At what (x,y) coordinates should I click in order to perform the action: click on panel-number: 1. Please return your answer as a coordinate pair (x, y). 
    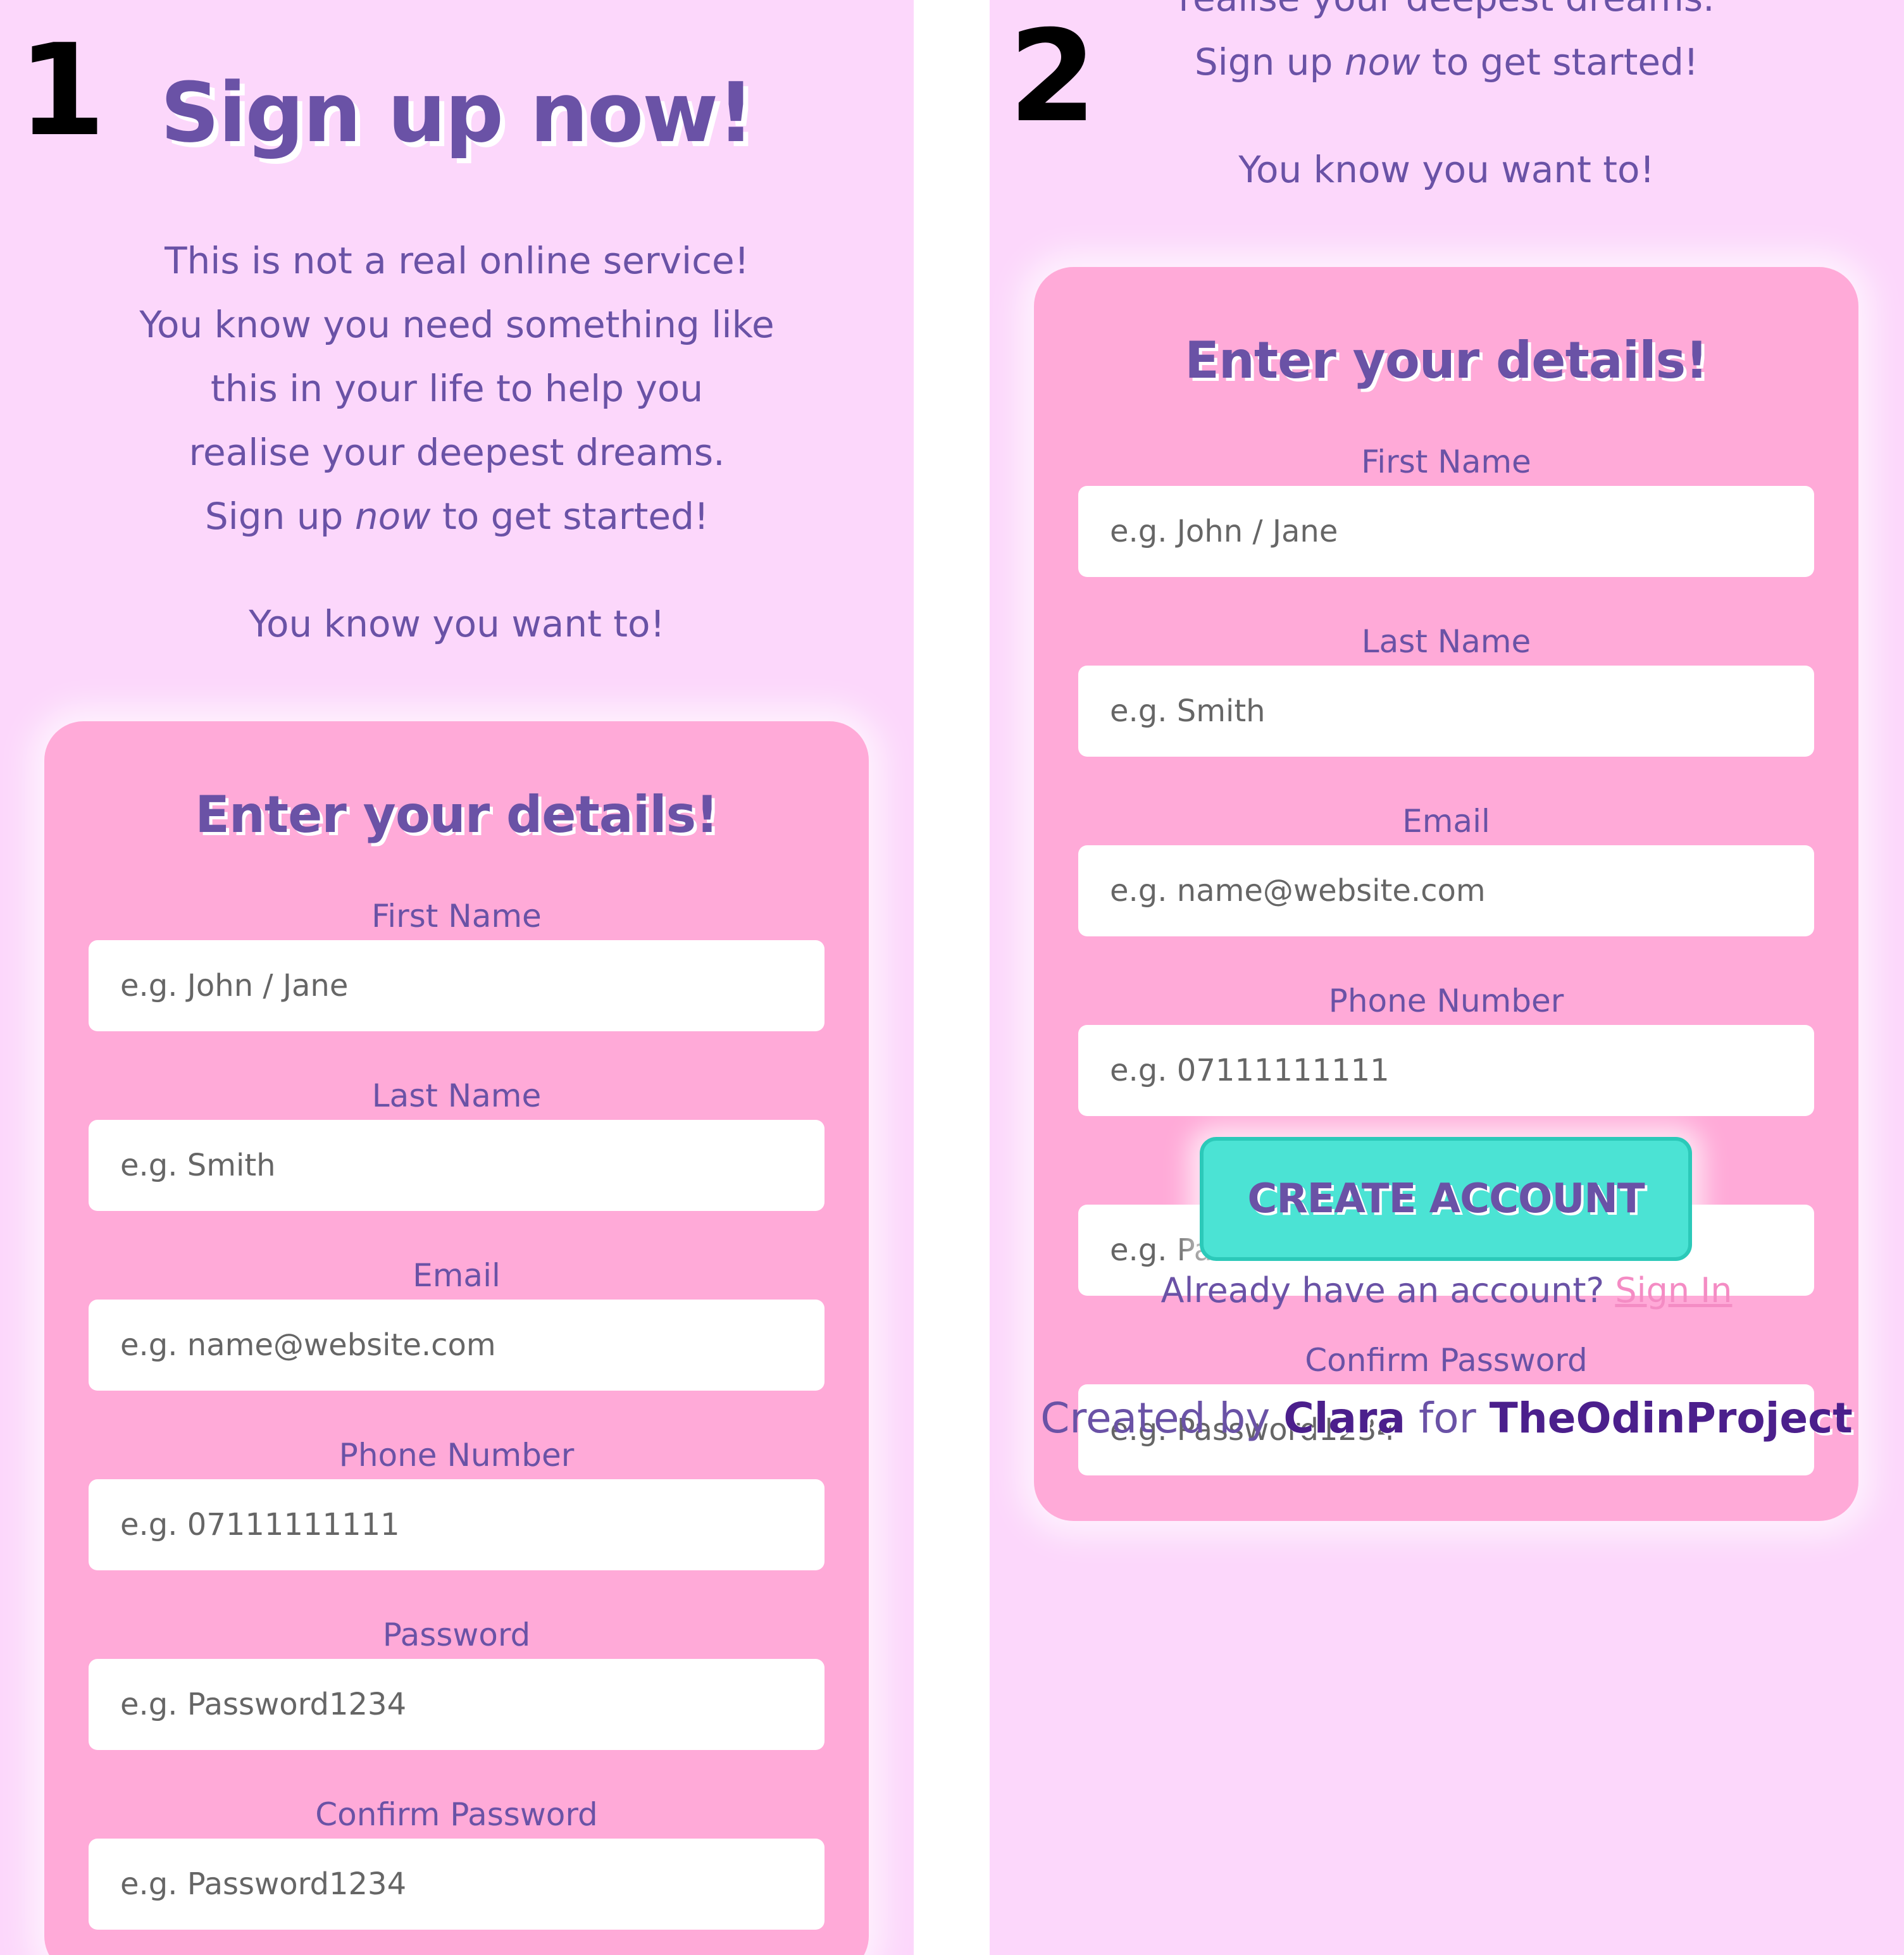
    Looking at the image, I should click on (62, 90).